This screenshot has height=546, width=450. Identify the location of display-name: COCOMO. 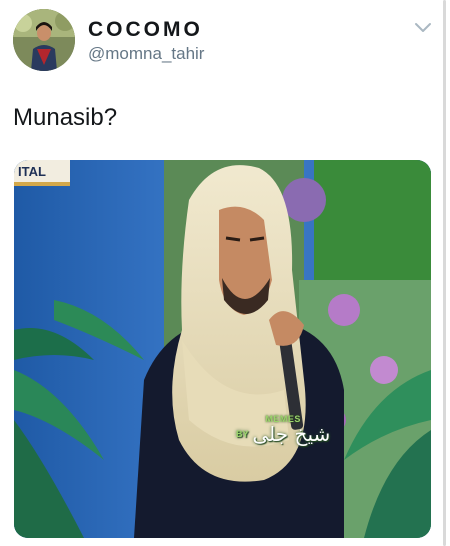
(145, 30).